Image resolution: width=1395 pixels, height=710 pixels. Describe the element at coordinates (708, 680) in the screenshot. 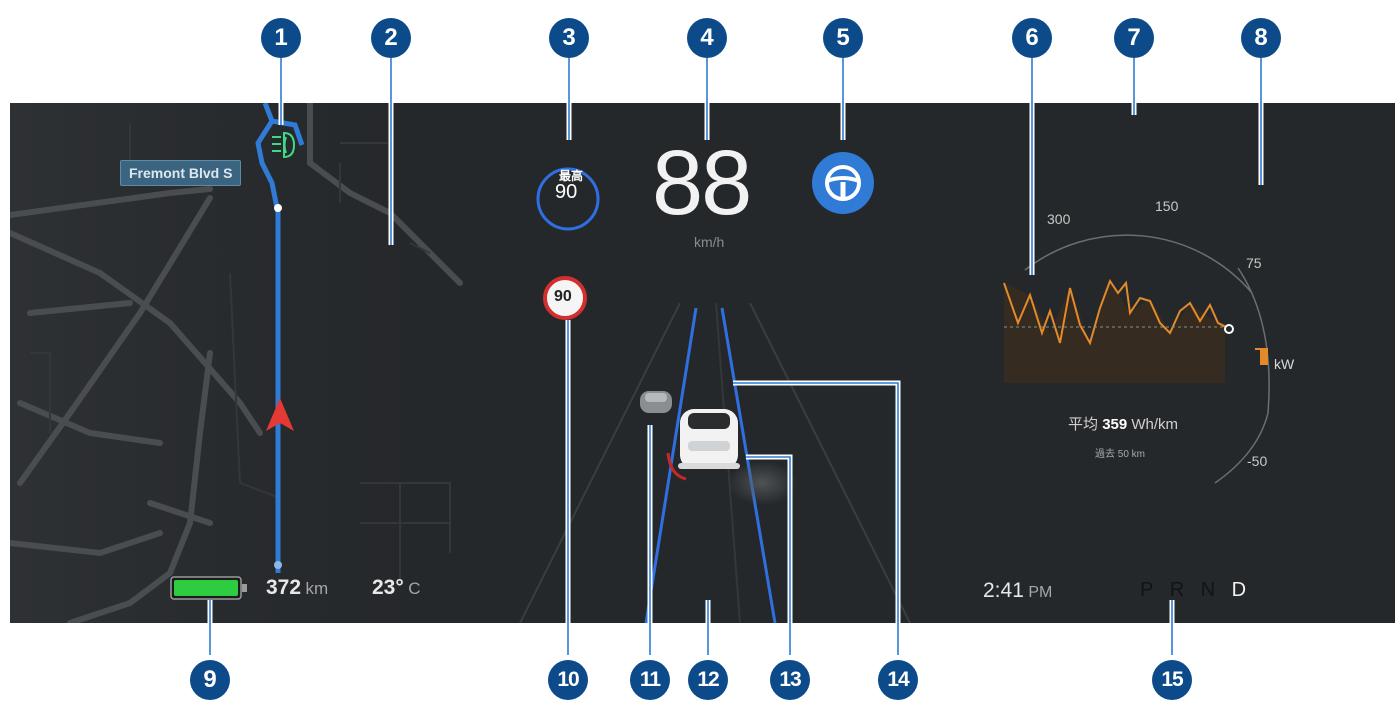

I see `callout-12: 12` at that location.